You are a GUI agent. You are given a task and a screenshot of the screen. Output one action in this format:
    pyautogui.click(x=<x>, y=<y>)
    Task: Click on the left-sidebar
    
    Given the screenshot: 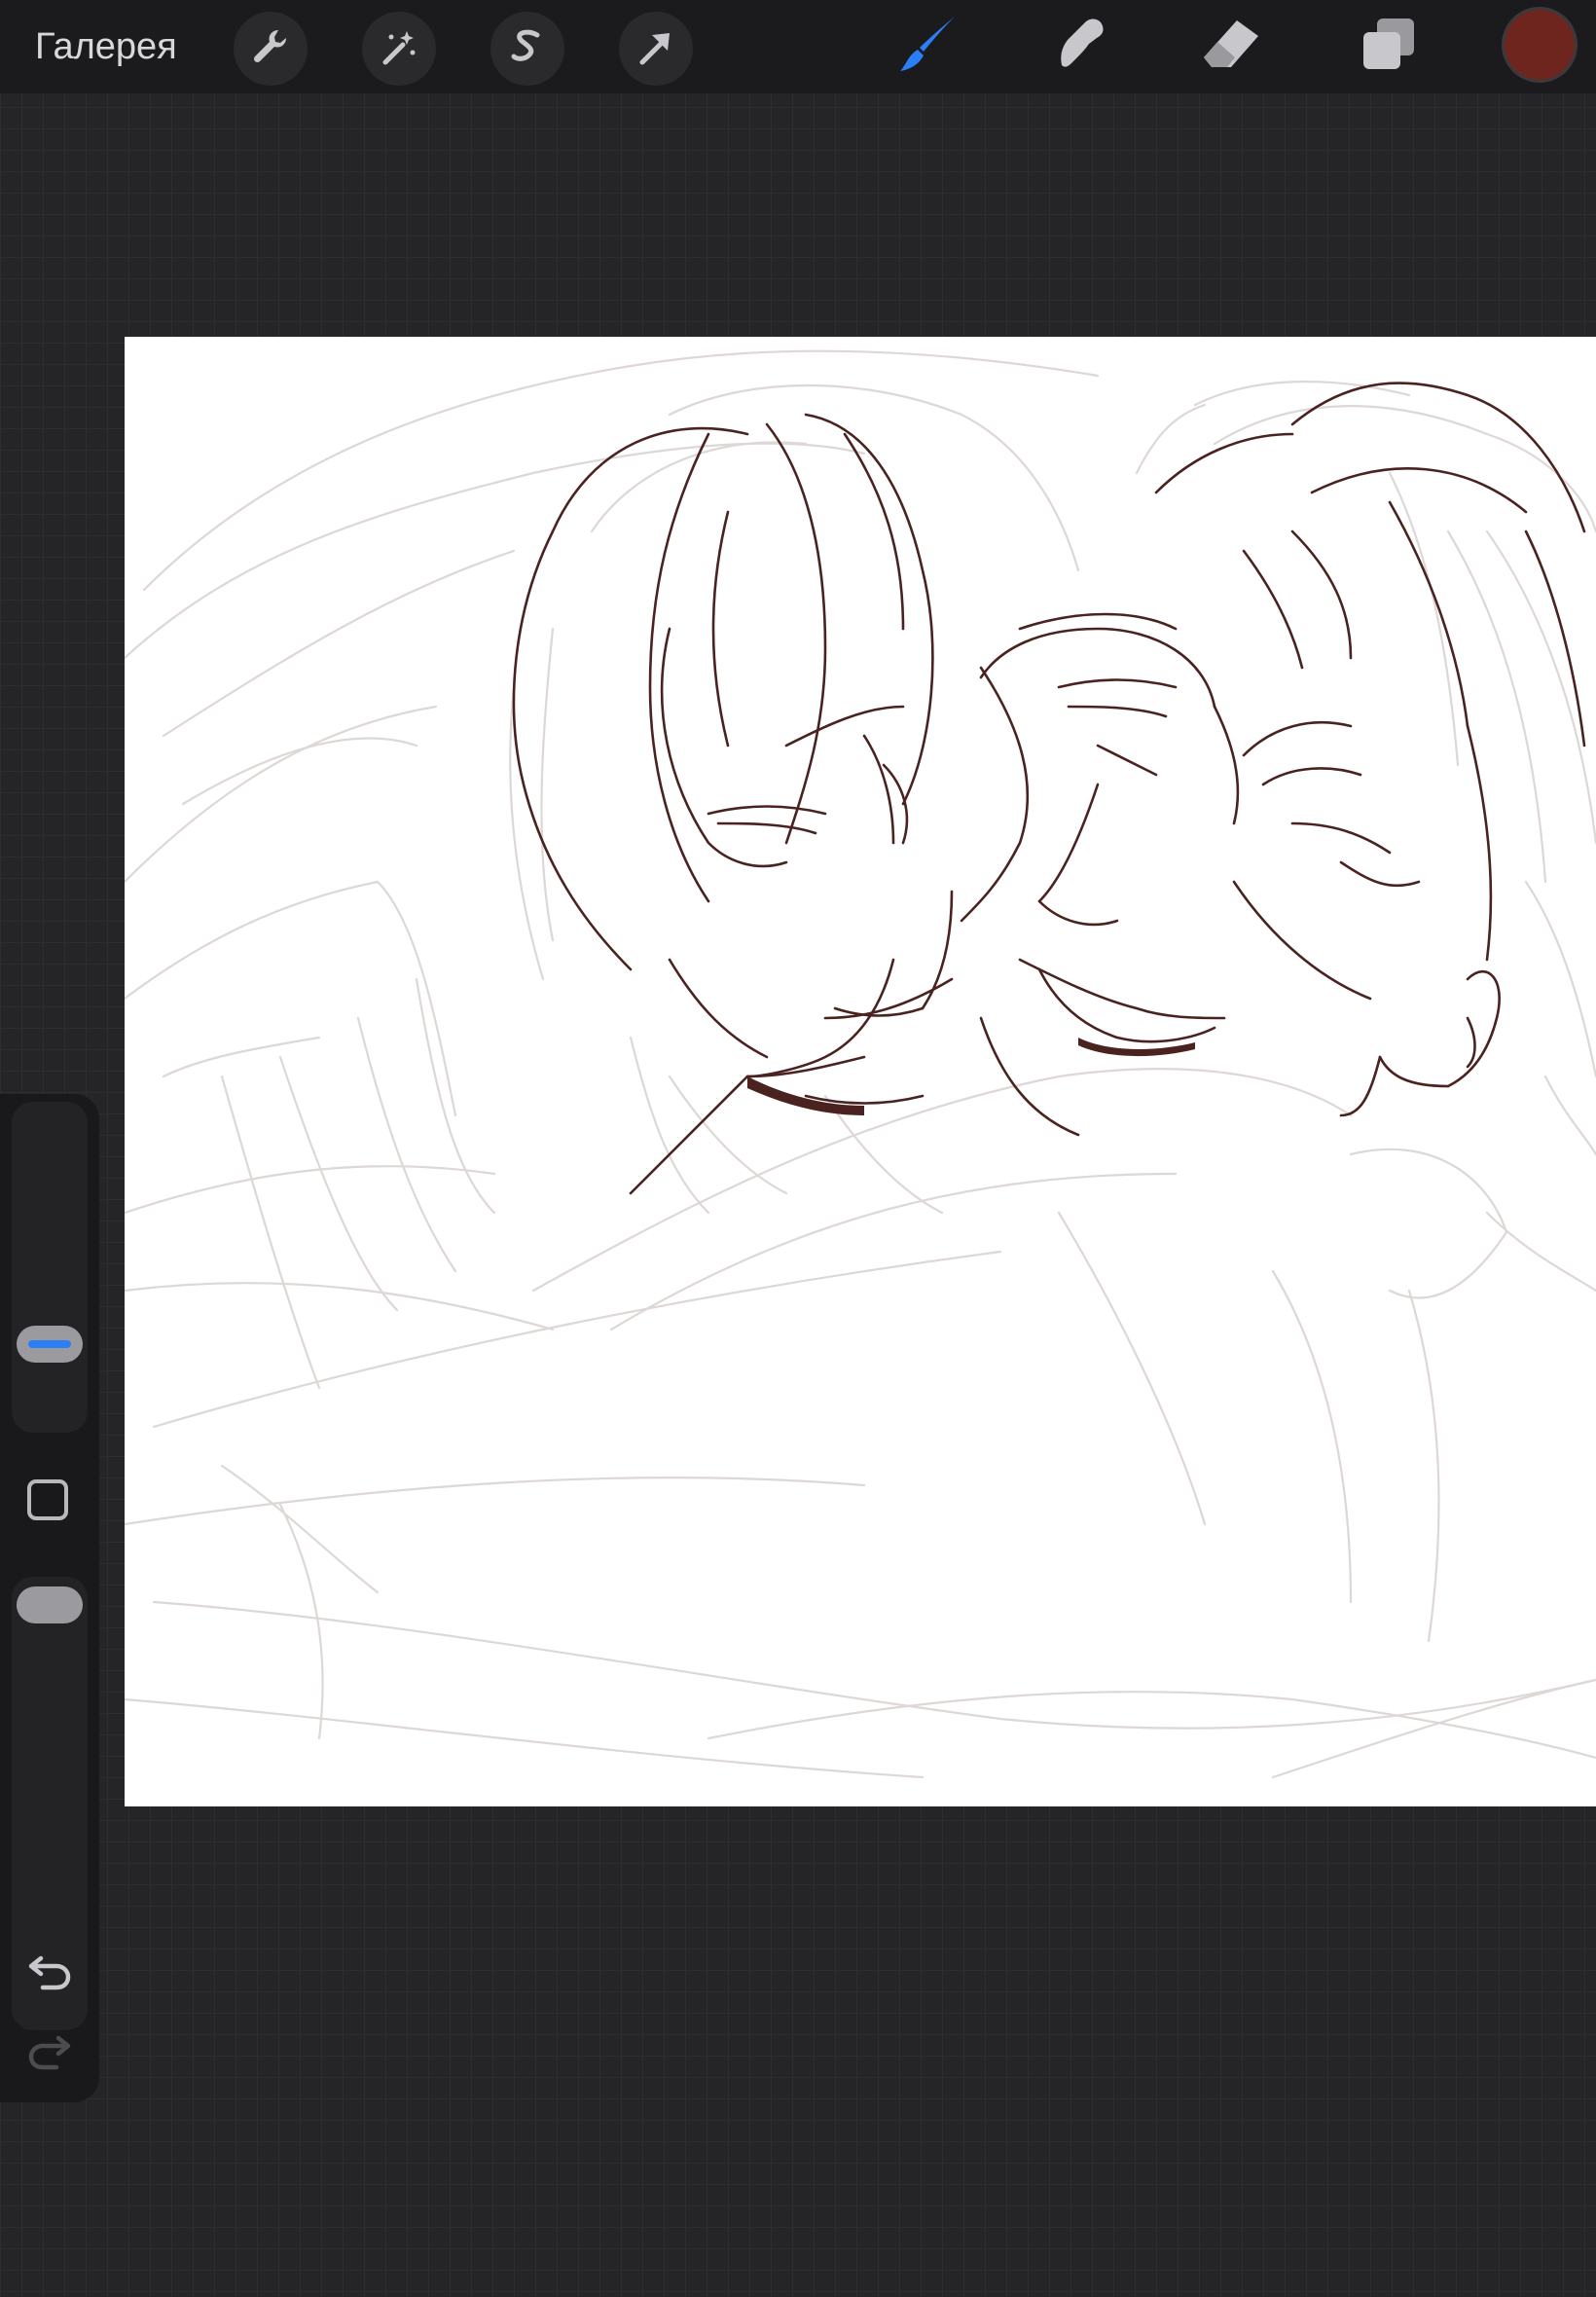 What is the action you would take?
    pyautogui.click(x=49, y=1598)
    